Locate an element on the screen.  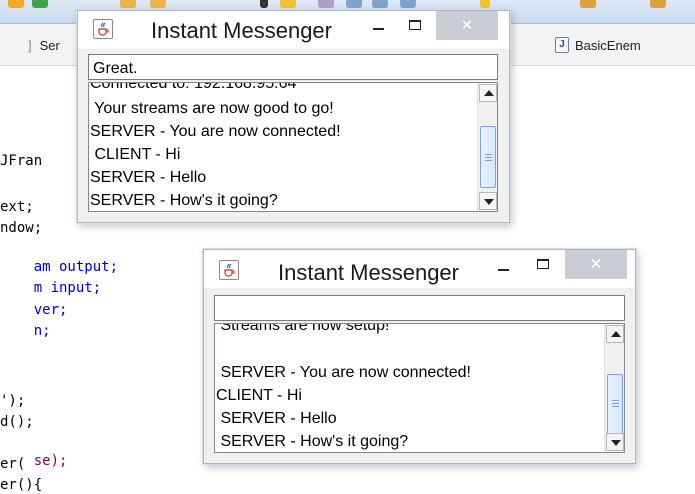
code-line: er( is located at coordinates (13, 464).